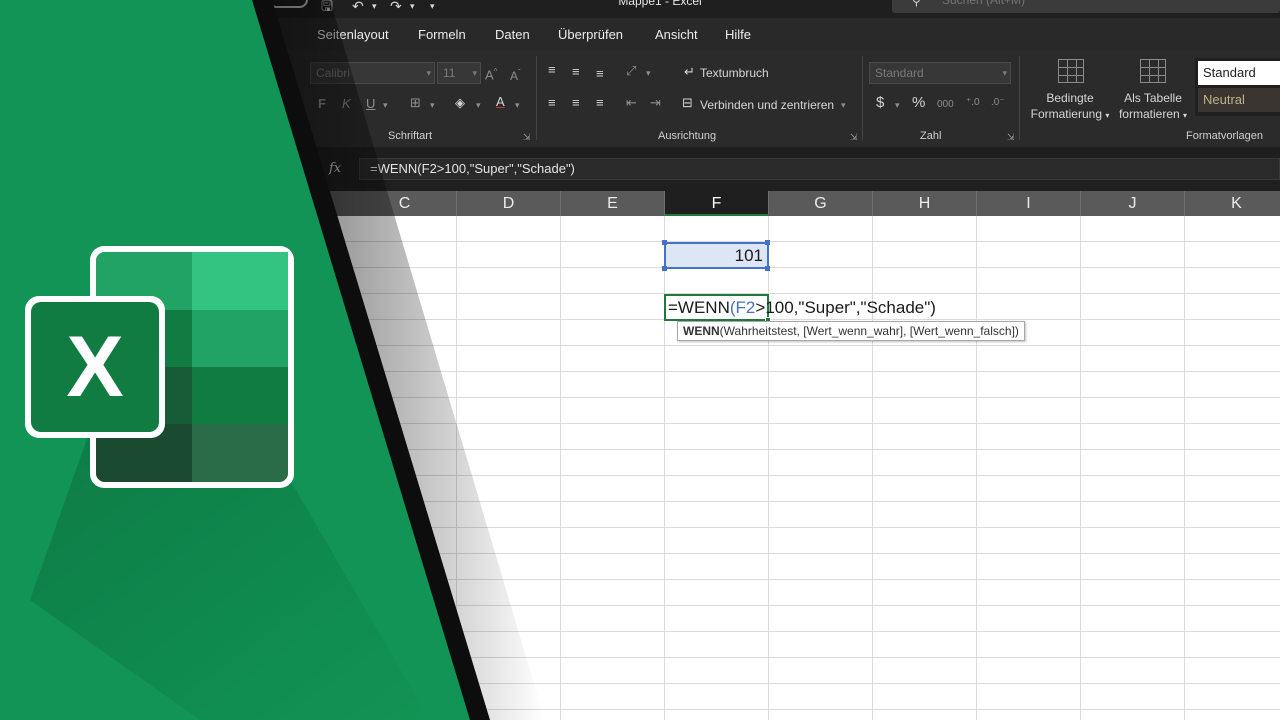 The width and height of the screenshot is (1280, 720). What do you see at coordinates (1133, 203) in the screenshot?
I see `column-header-j: J` at bounding box center [1133, 203].